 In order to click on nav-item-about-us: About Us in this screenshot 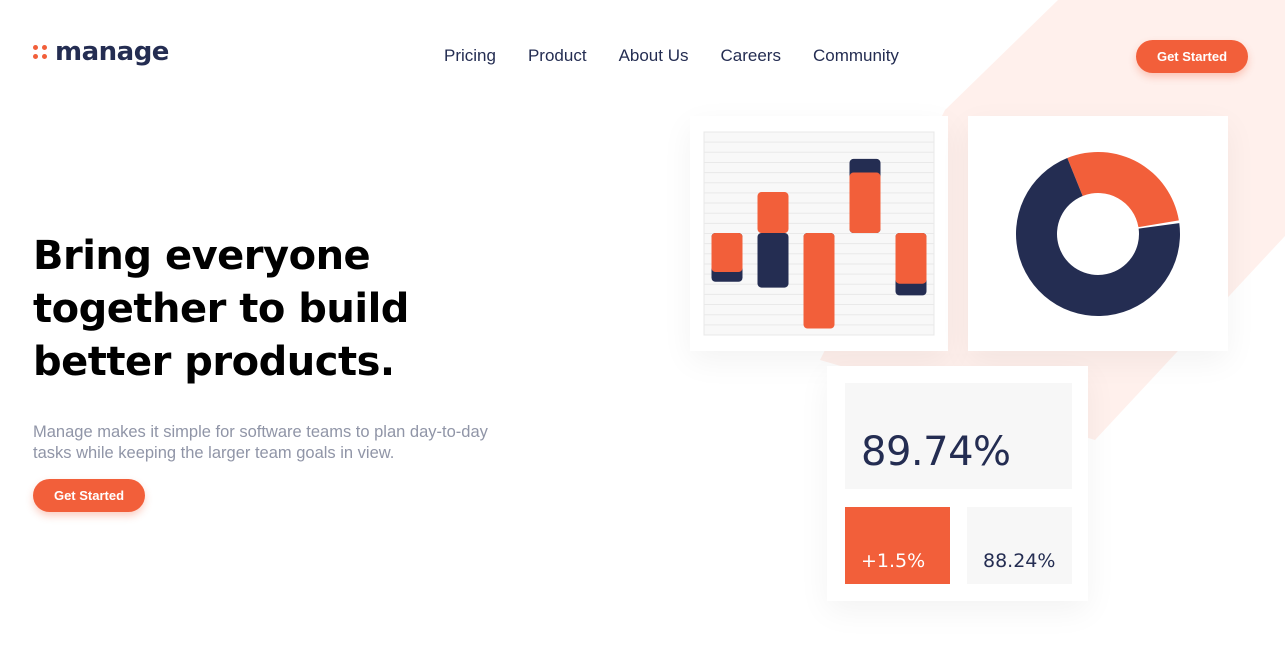, I will do `click(654, 56)`.